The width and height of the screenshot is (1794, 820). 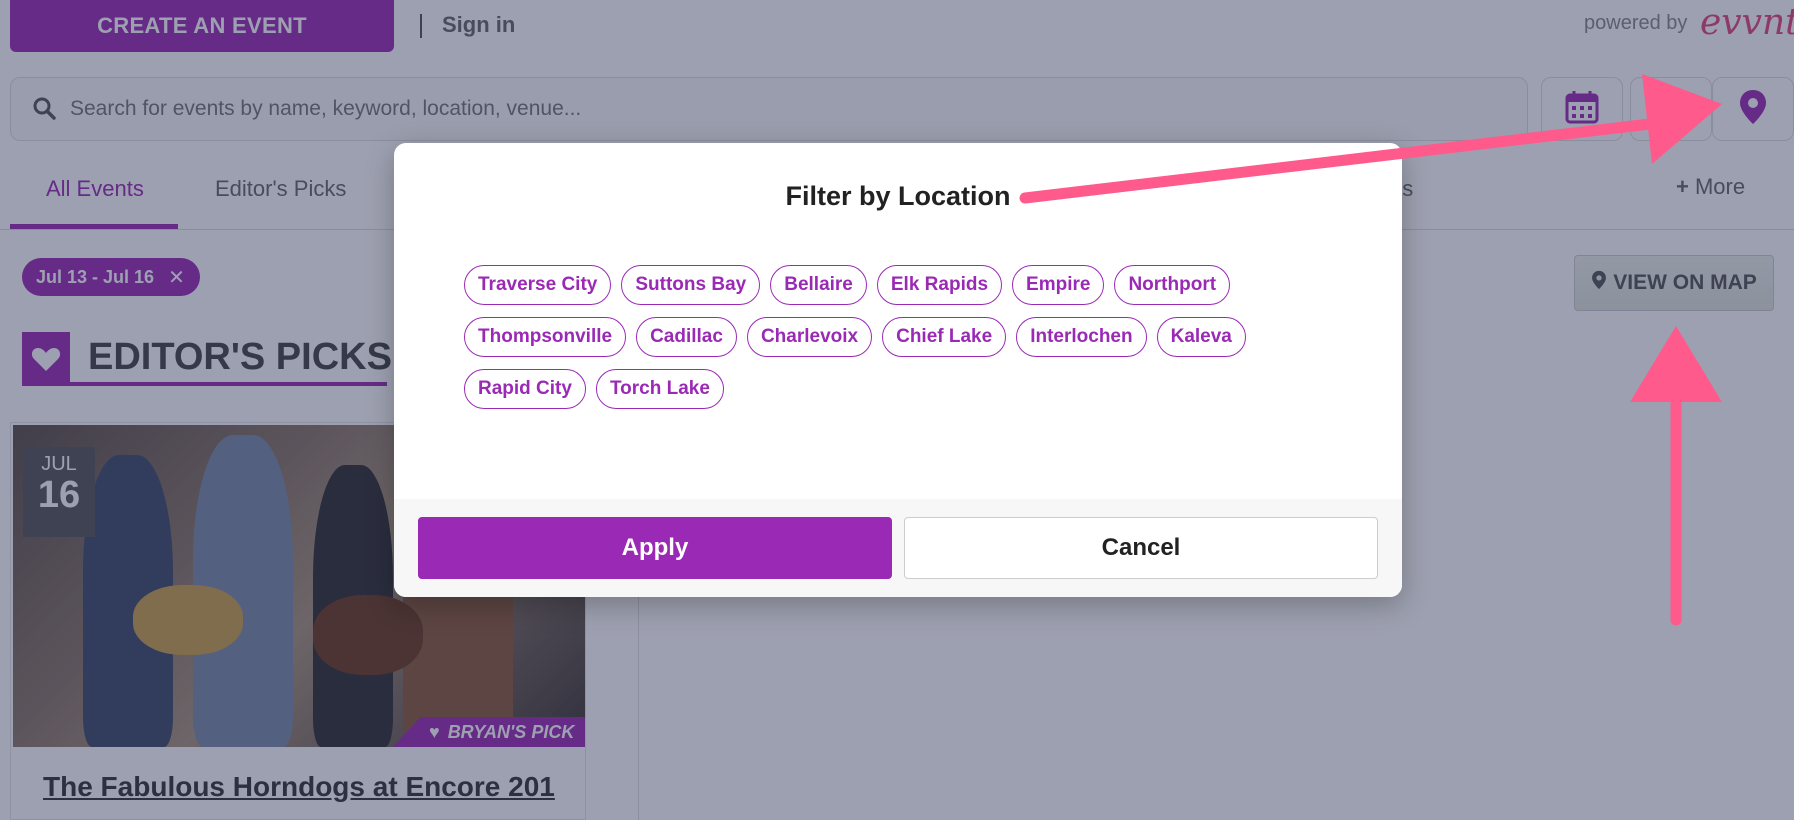 I want to click on location-chip: Traverse City, so click(x=538, y=285).